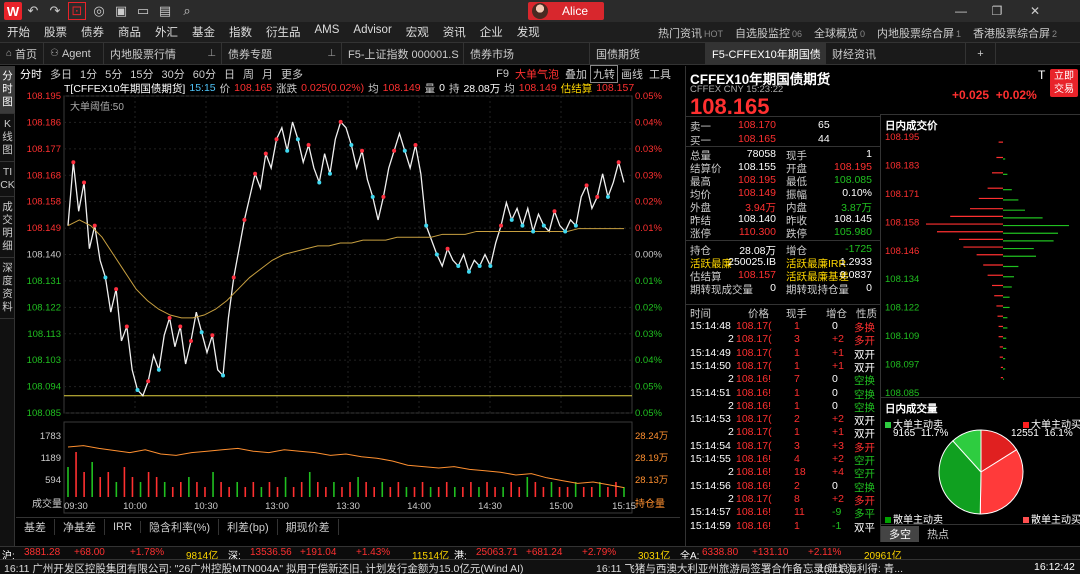 The height and width of the screenshot is (574, 1080). Describe the element at coordinates (902, 222) in the screenshot. I see `depth-price-label: 108.158` at that location.